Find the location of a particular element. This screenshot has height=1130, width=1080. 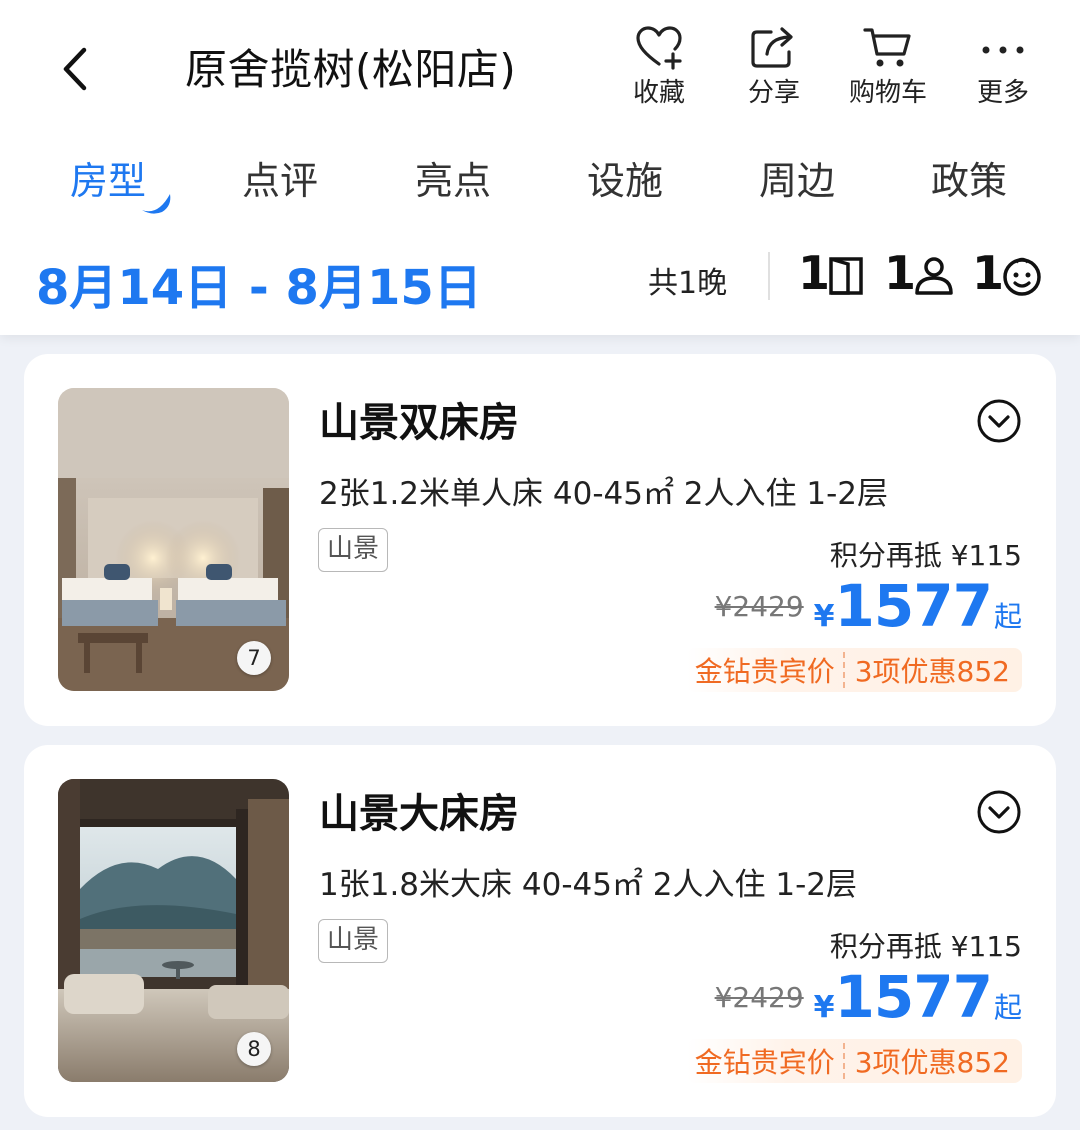

tab-reviews: 点评 is located at coordinates (280, 177).